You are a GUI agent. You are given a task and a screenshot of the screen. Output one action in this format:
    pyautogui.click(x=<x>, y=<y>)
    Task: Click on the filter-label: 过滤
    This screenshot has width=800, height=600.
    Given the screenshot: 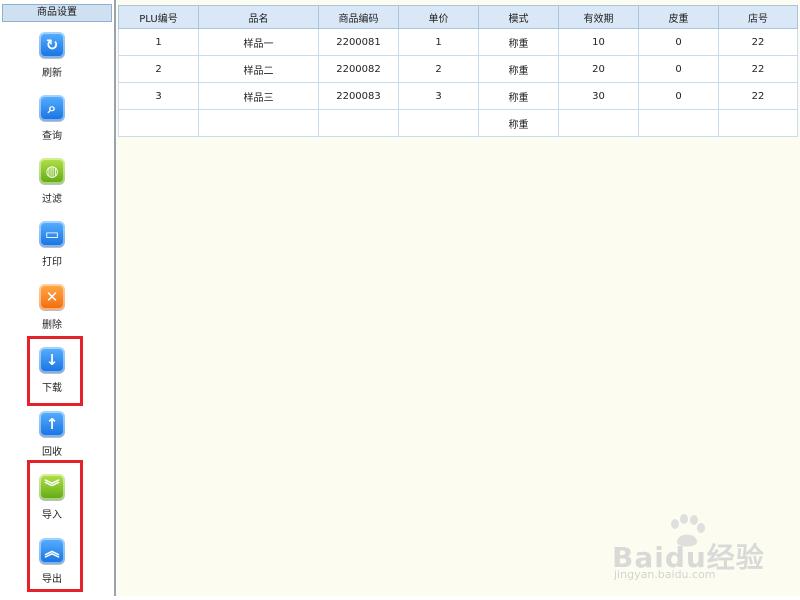 What is the action you would take?
    pyautogui.click(x=52, y=199)
    